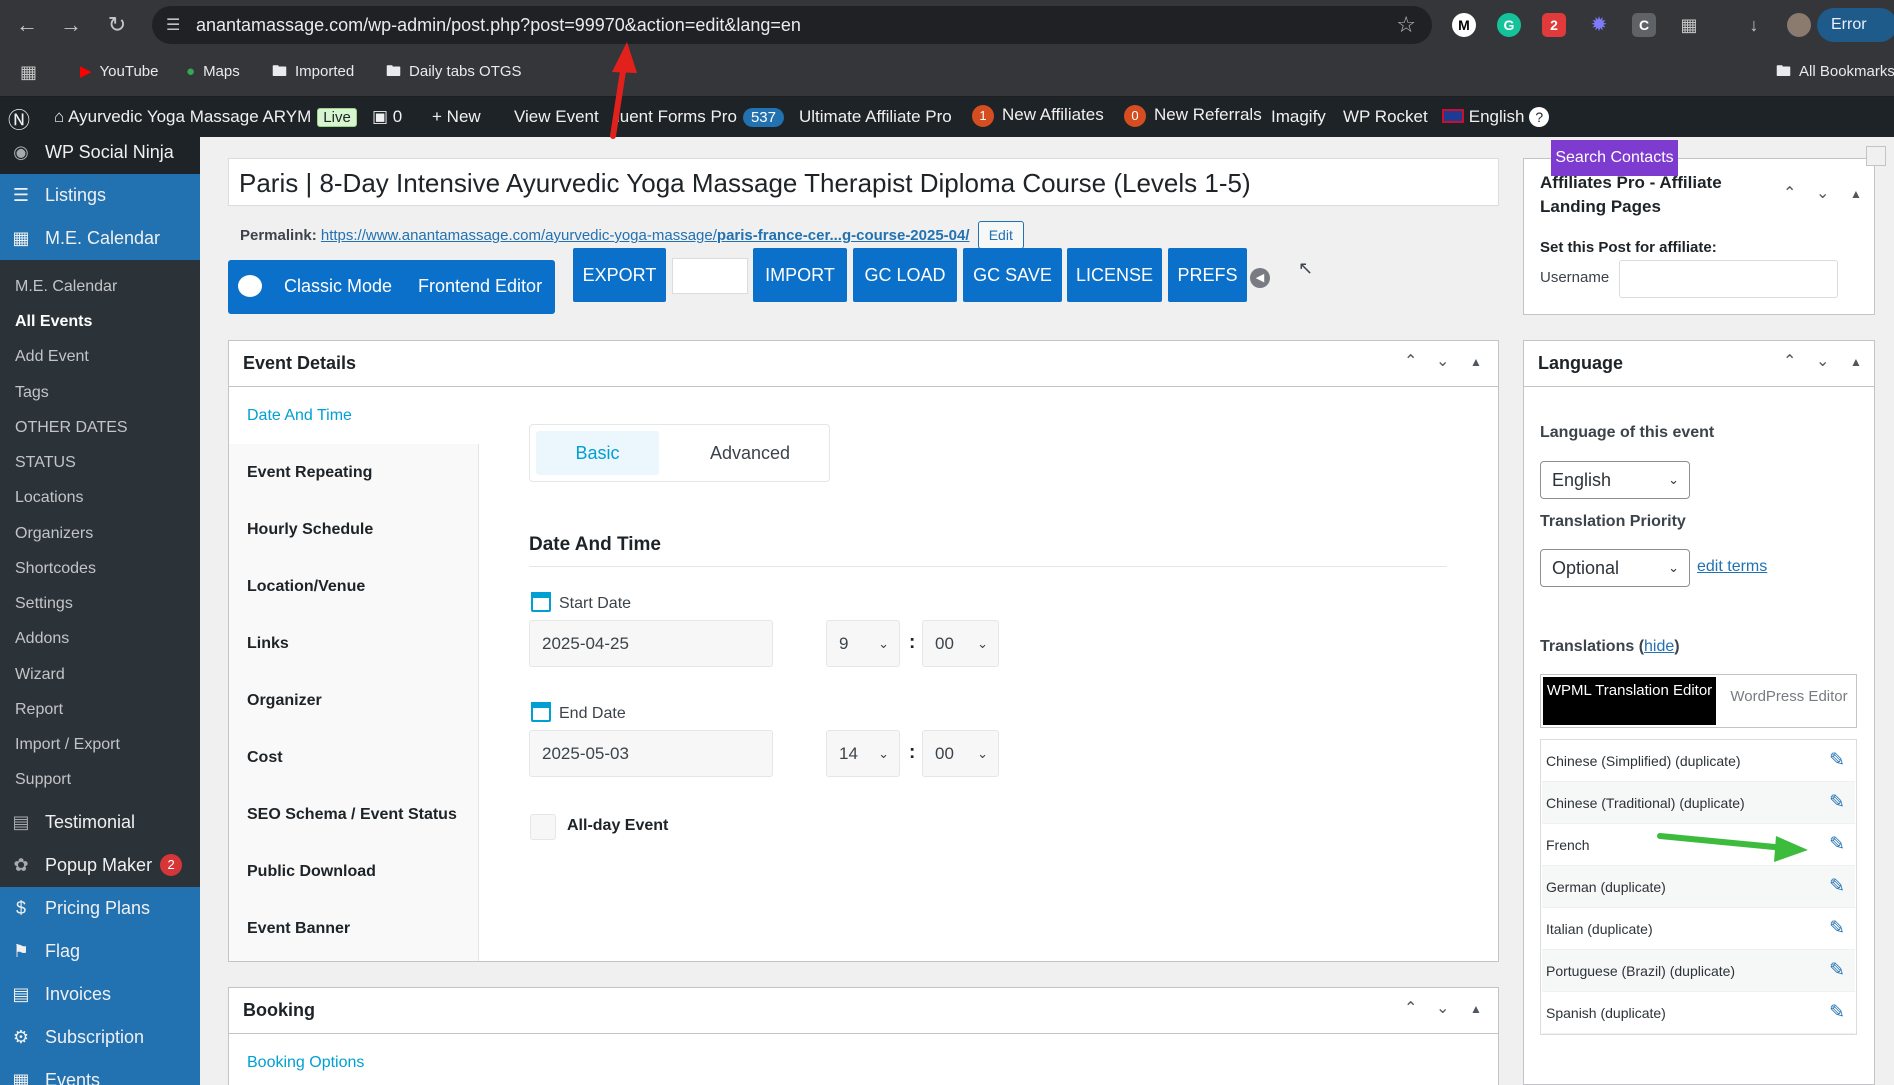  Describe the element at coordinates (623, 90) in the screenshot. I see `red-arrow-annotation` at that location.